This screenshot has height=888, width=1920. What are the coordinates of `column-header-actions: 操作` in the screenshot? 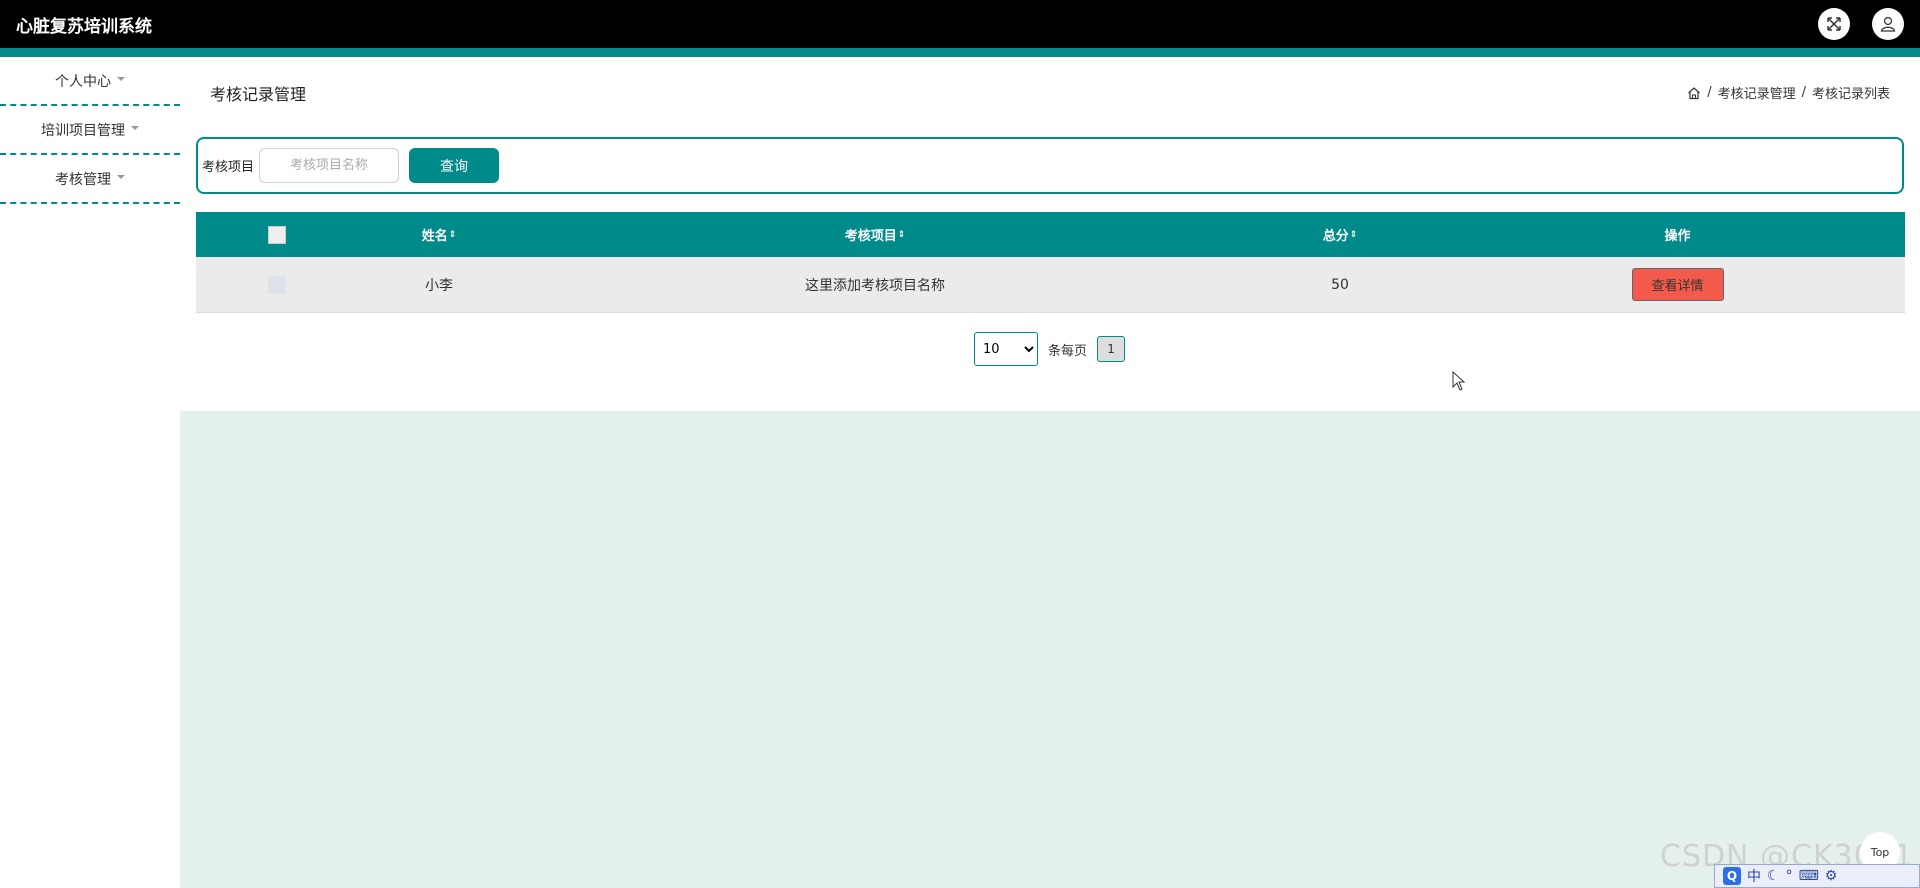 It's located at (1677, 234).